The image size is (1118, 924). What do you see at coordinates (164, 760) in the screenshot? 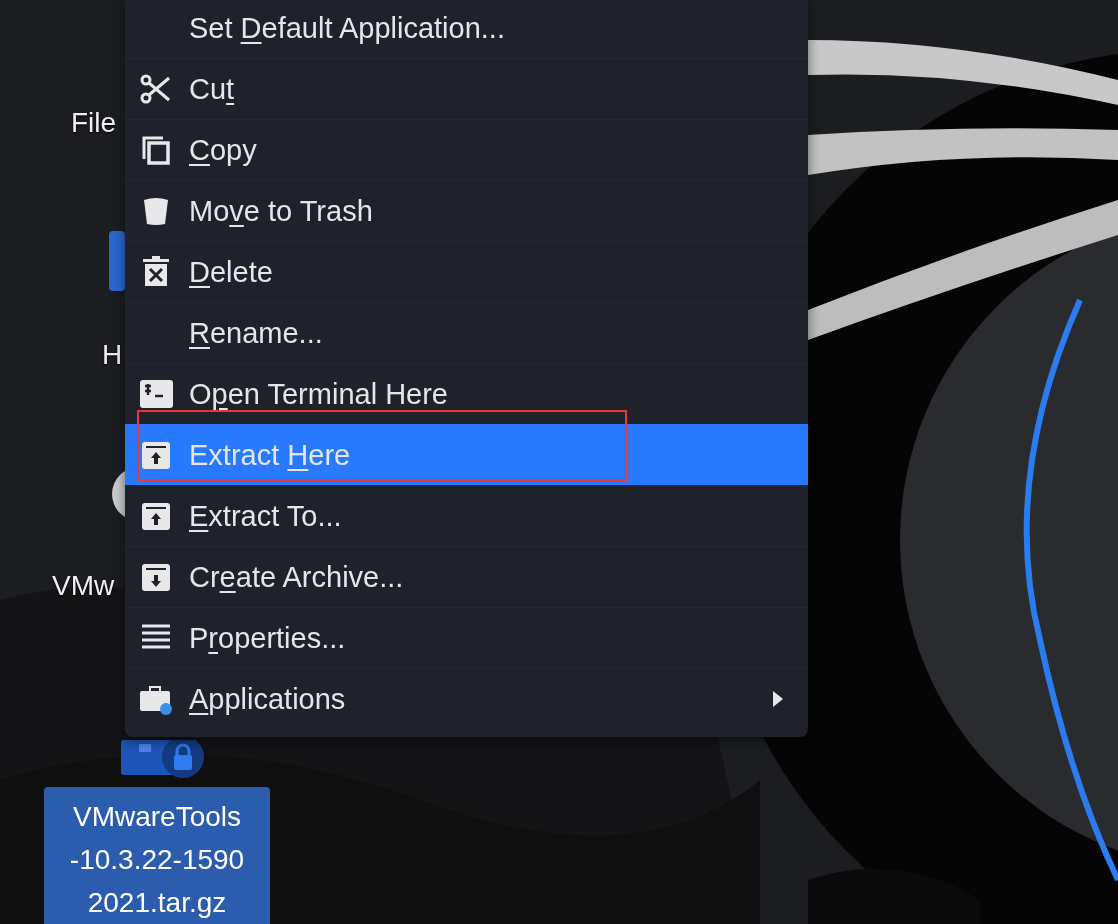
I see `locked-archive-icon` at bounding box center [164, 760].